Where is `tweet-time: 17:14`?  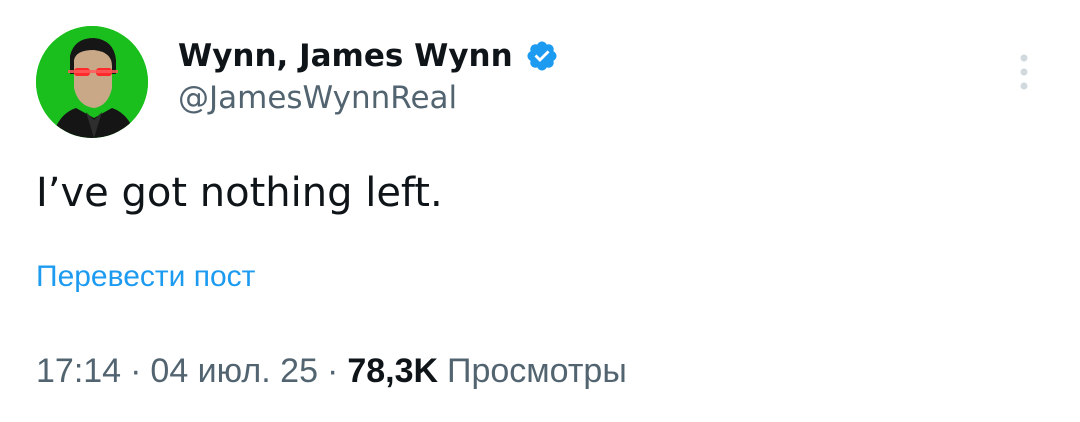
tweet-time: 17:14 is located at coordinates (78, 371).